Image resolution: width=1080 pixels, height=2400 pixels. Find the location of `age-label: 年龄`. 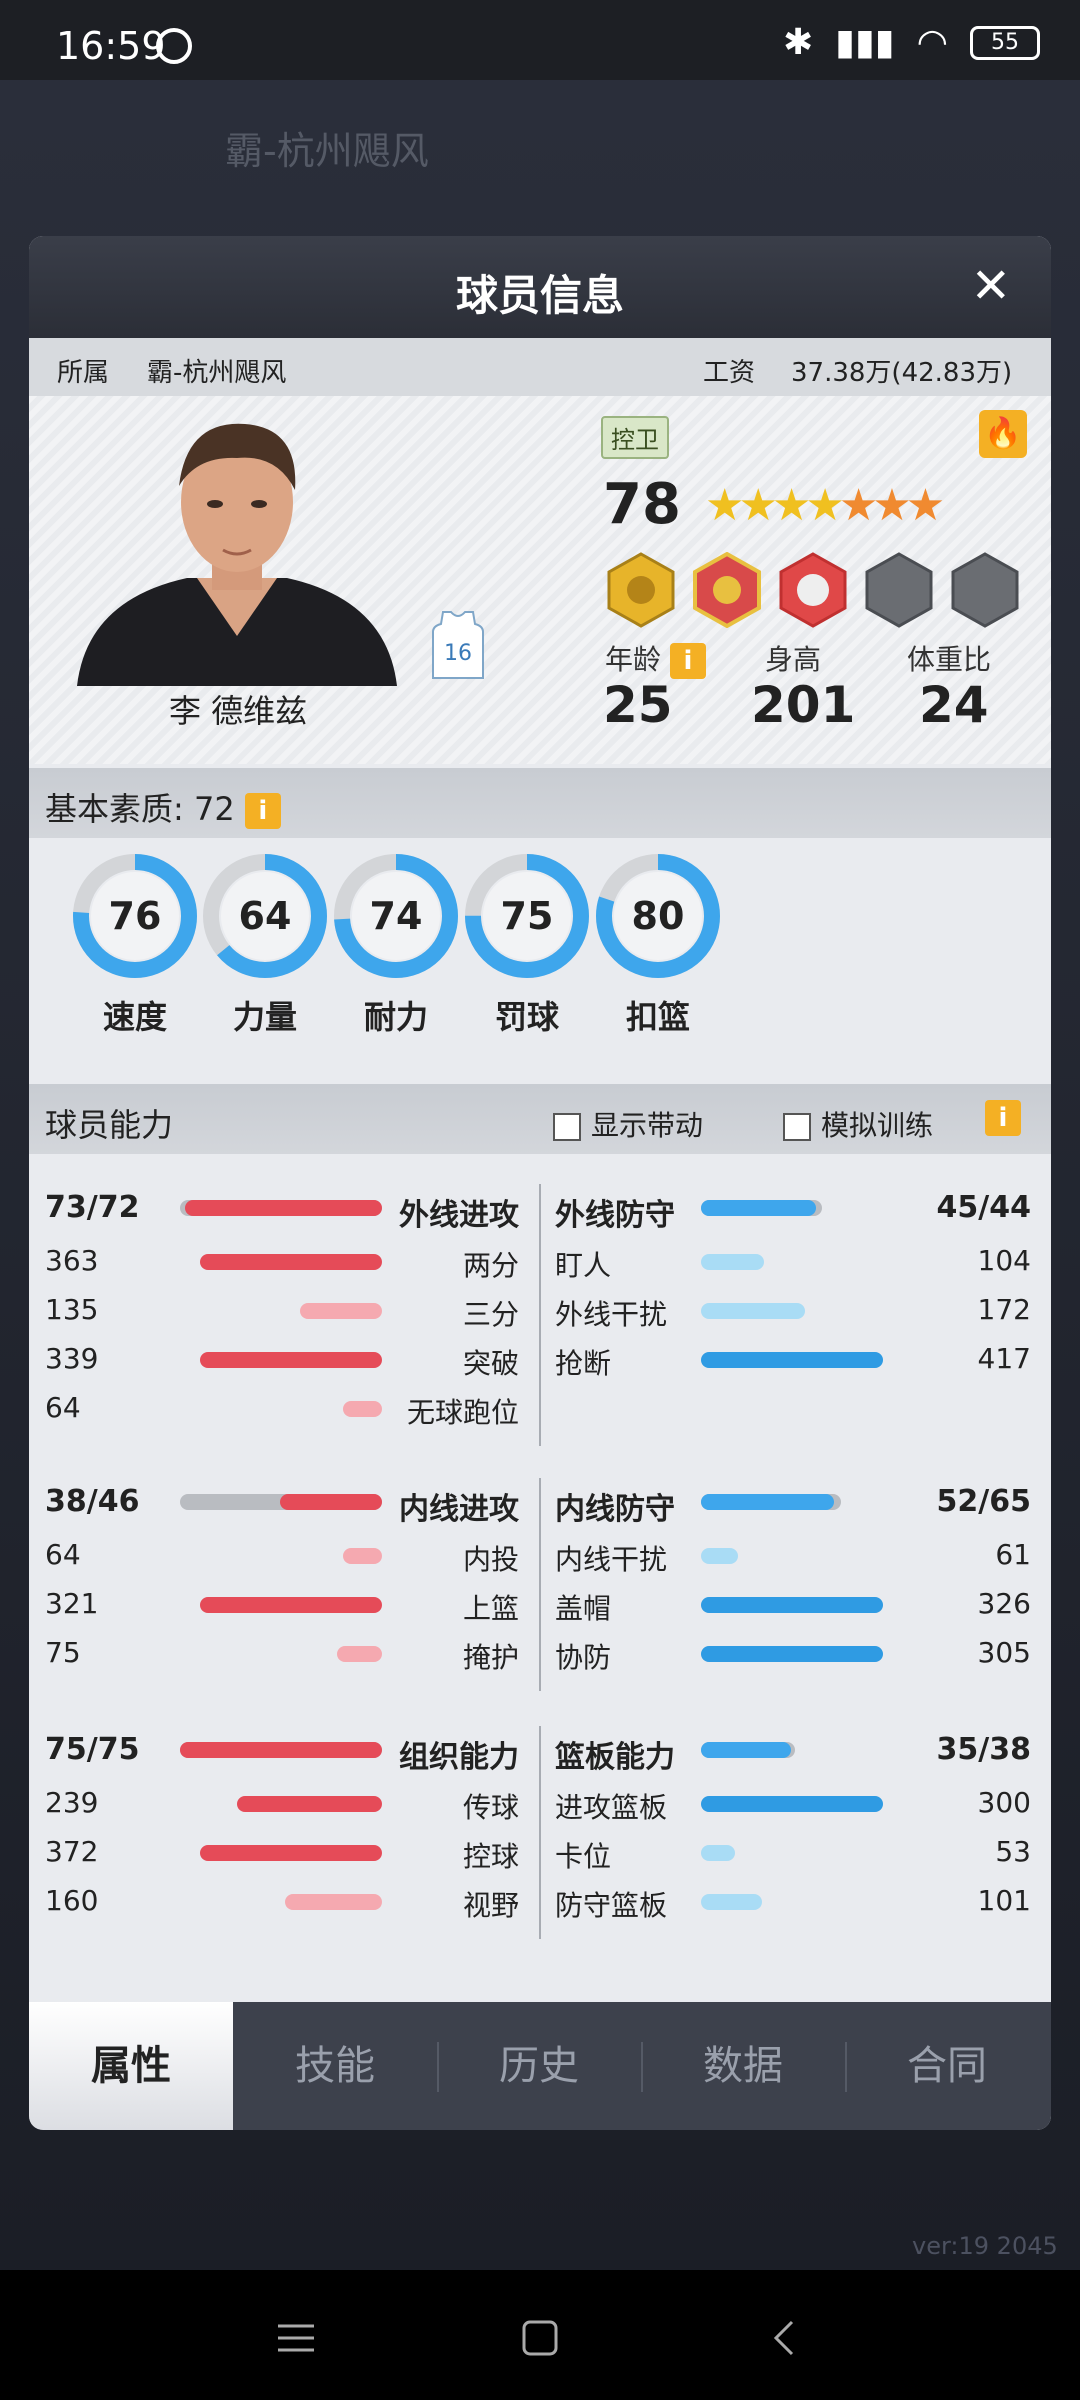

age-label: 年龄 is located at coordinates (633, 659).